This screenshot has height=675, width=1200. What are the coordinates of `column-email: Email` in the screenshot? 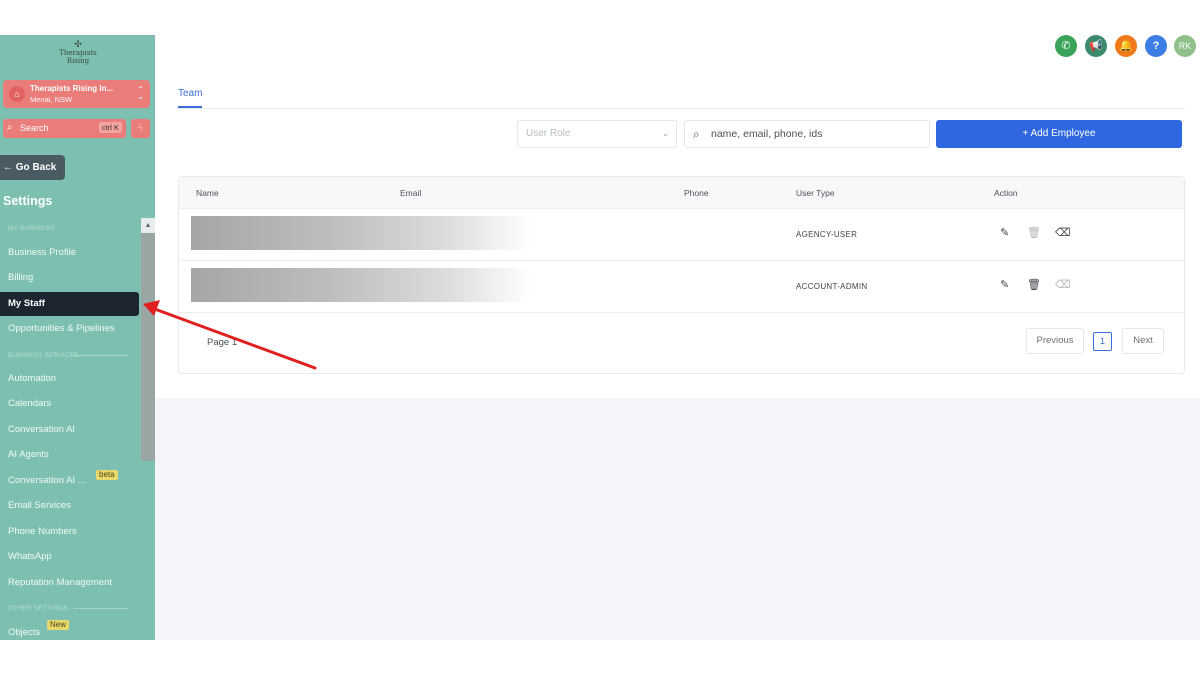 It's located at (411, 193).